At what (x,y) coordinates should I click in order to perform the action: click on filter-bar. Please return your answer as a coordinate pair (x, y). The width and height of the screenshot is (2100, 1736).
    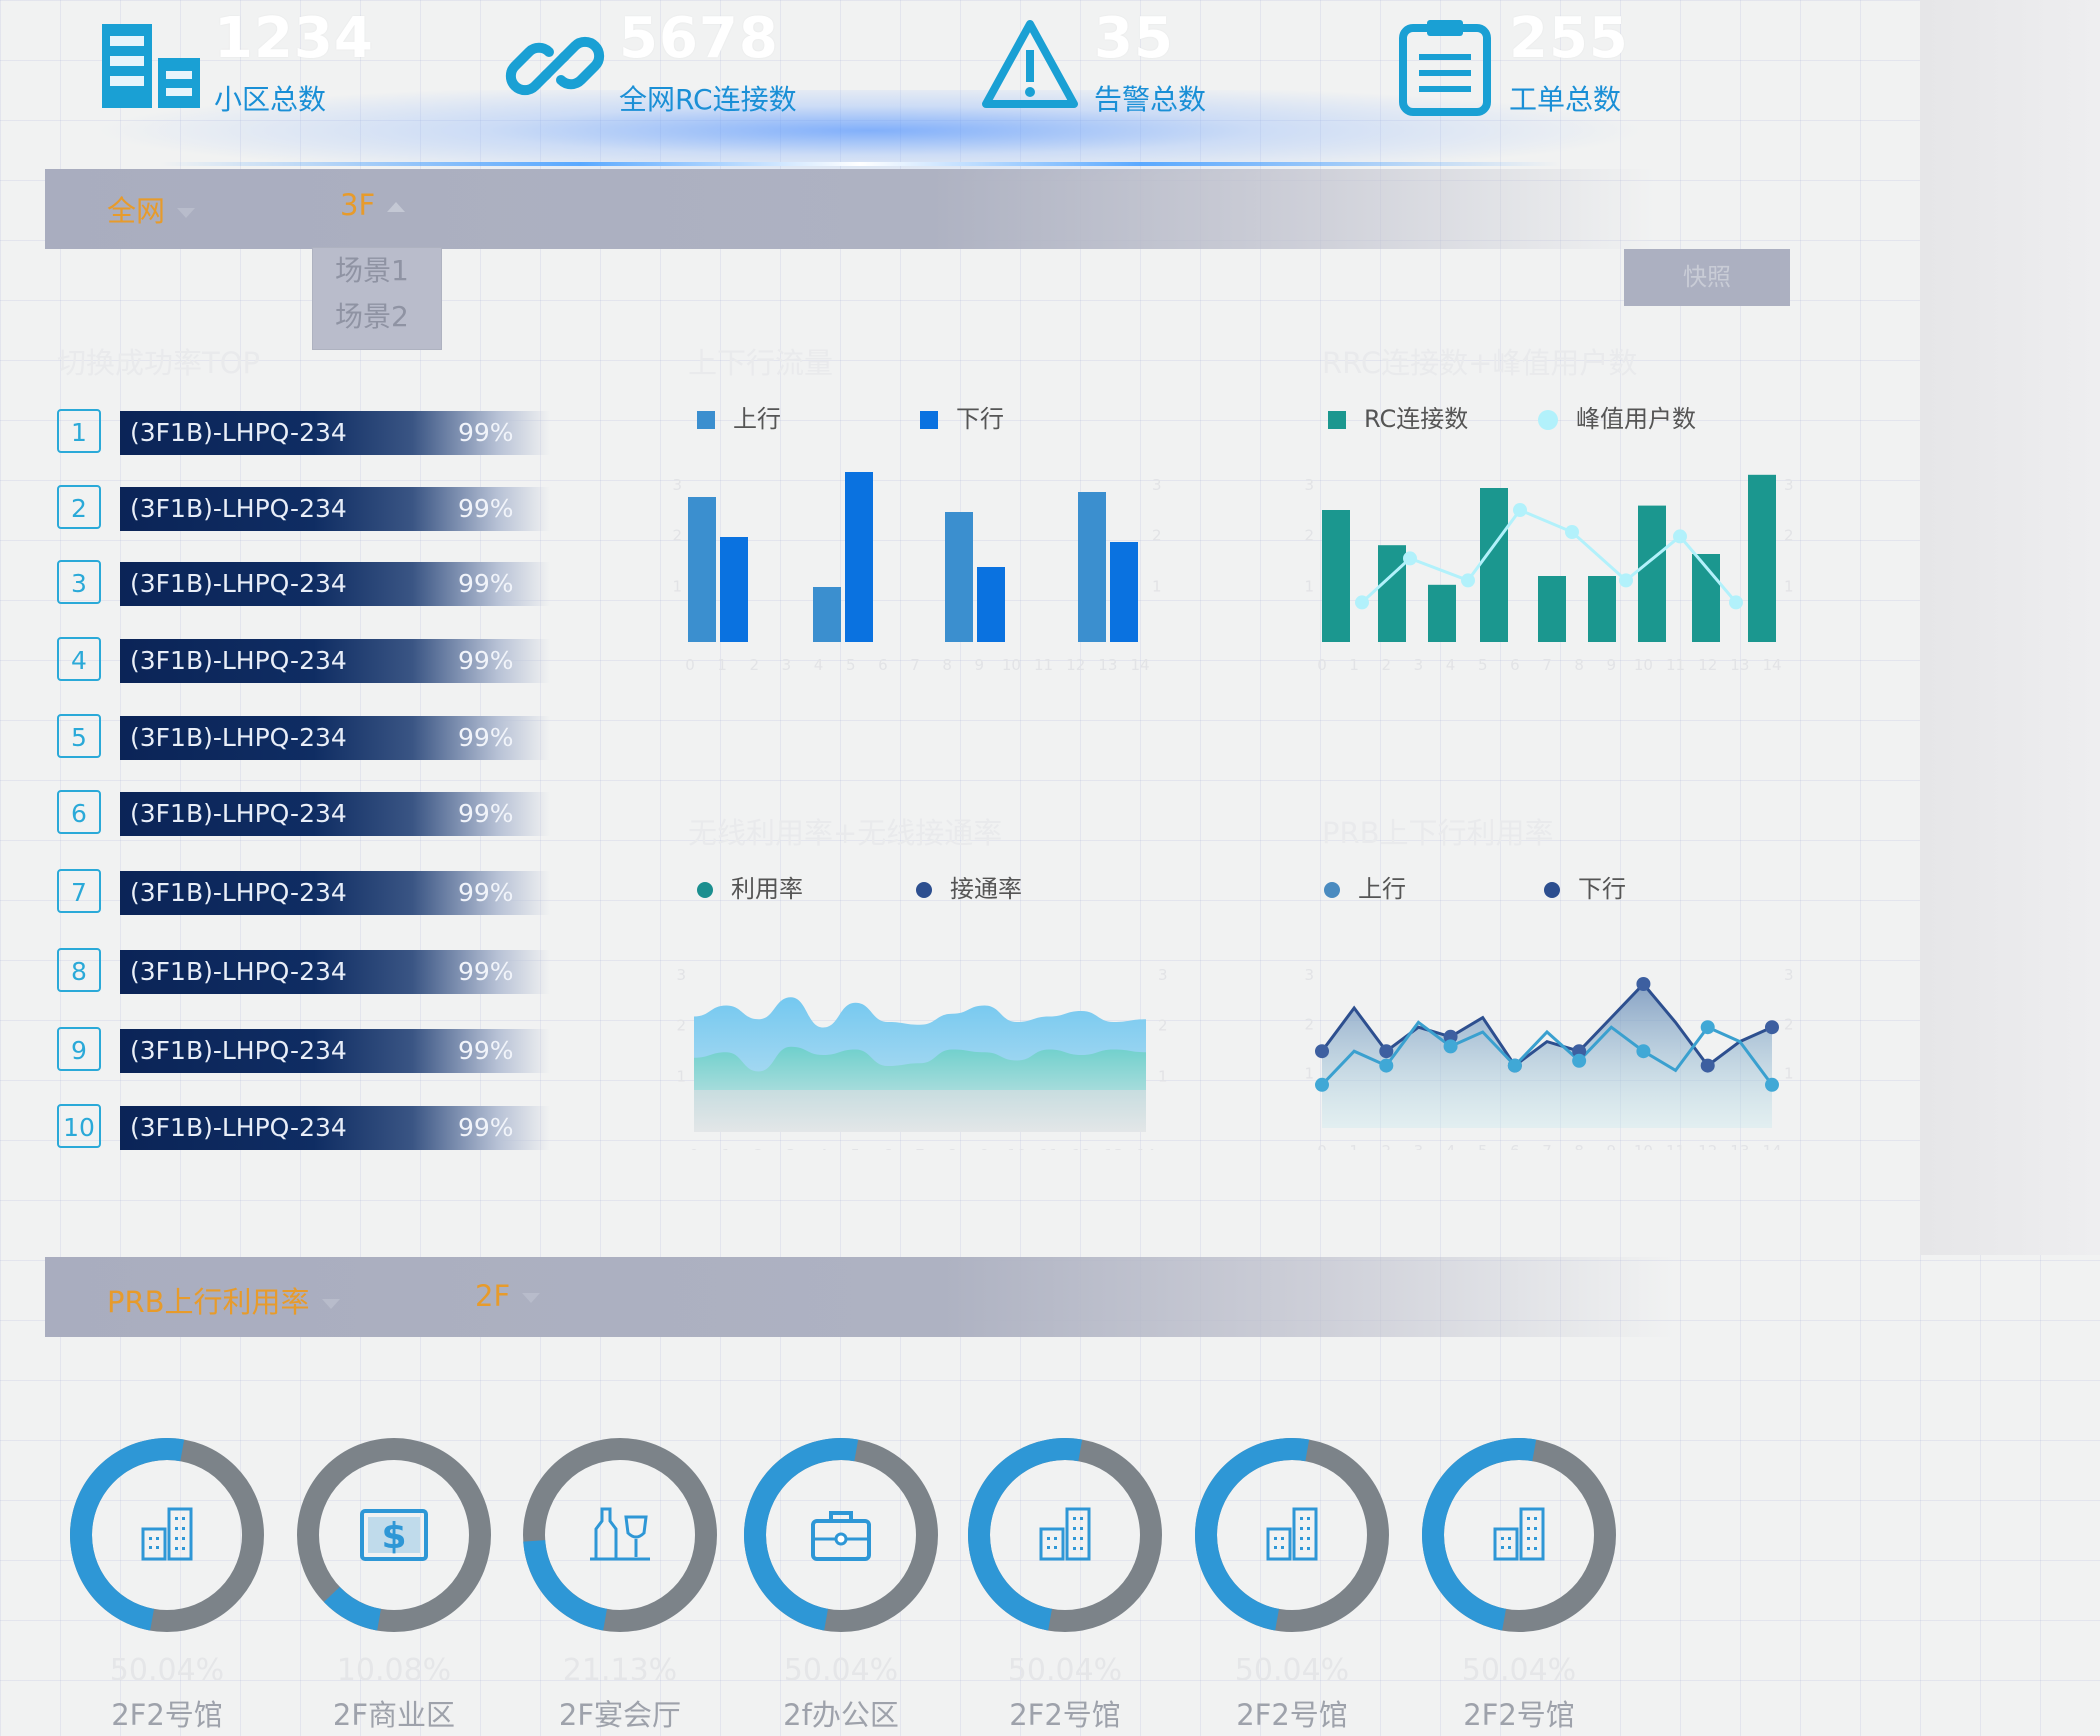
    Looking at the image, I should click on (850, 209).